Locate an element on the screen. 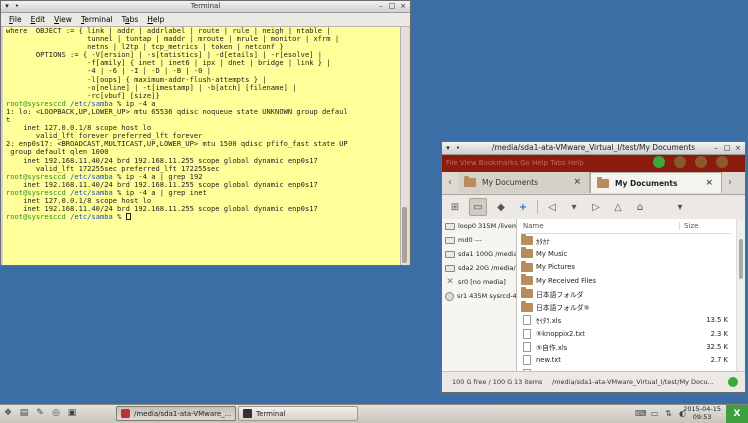  status-free-space: 100 G free / 100 G is located at coordinates (482, 382).